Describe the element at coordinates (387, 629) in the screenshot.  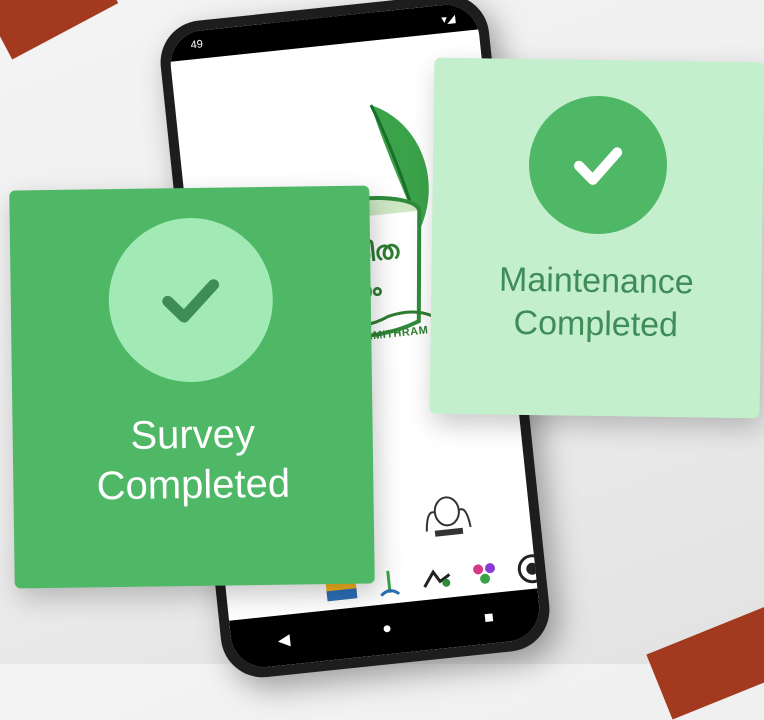
I see `nav-home-button: ●` at that location.